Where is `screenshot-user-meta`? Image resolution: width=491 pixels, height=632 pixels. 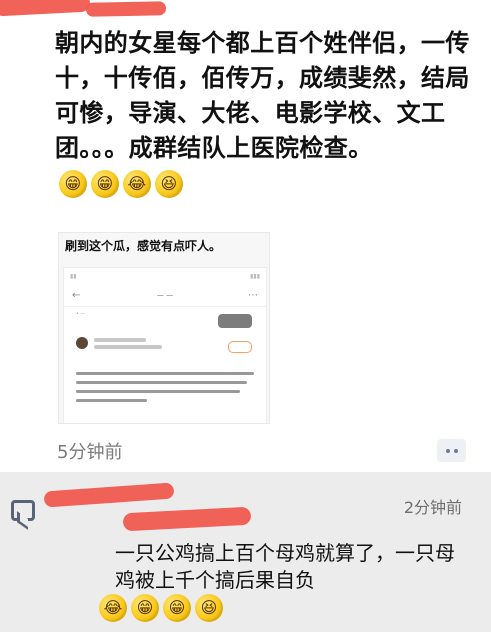 screenshot-user-meta is located at coordinates (128, 343).